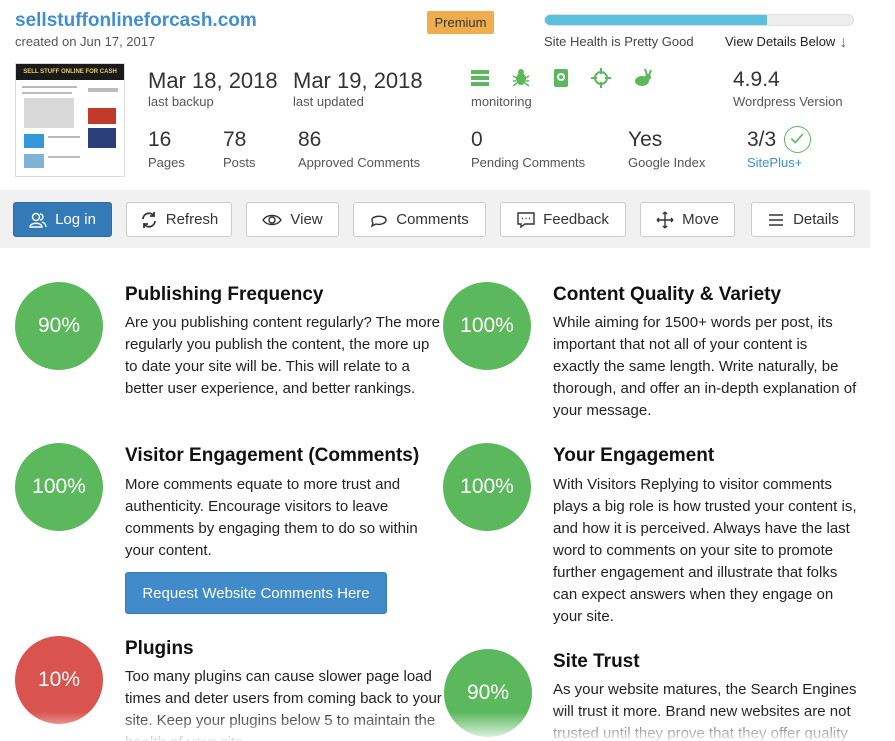 This screenshot has width=895, height=741. What do you see at coordinates (256, 593) in the screenshot?
I see `request-comments-button: Request Website Comments Here` at bounding box center [256, 593].